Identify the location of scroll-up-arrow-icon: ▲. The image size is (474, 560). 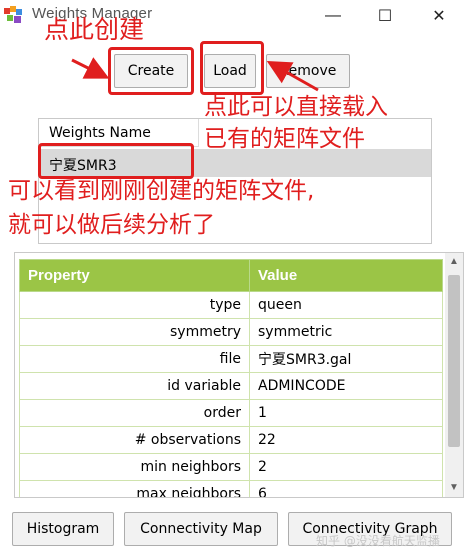
(454, 262).